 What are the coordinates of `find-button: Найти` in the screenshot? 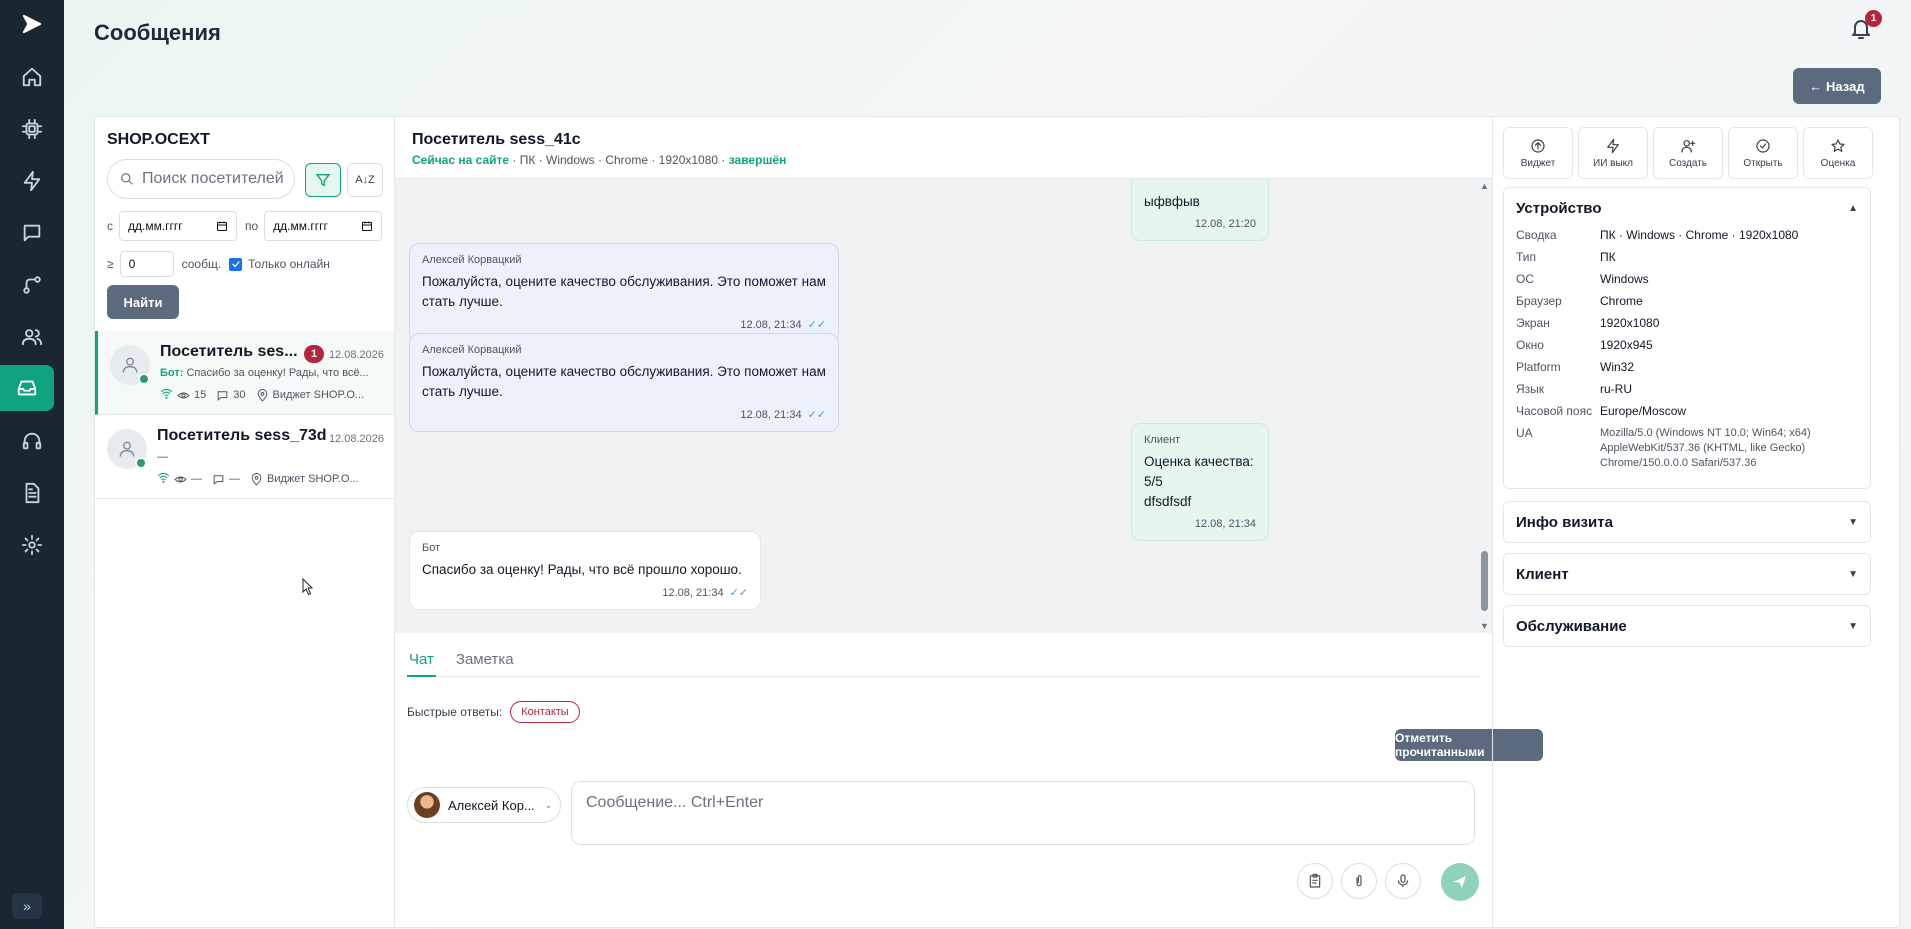 It's located at (143, 302).